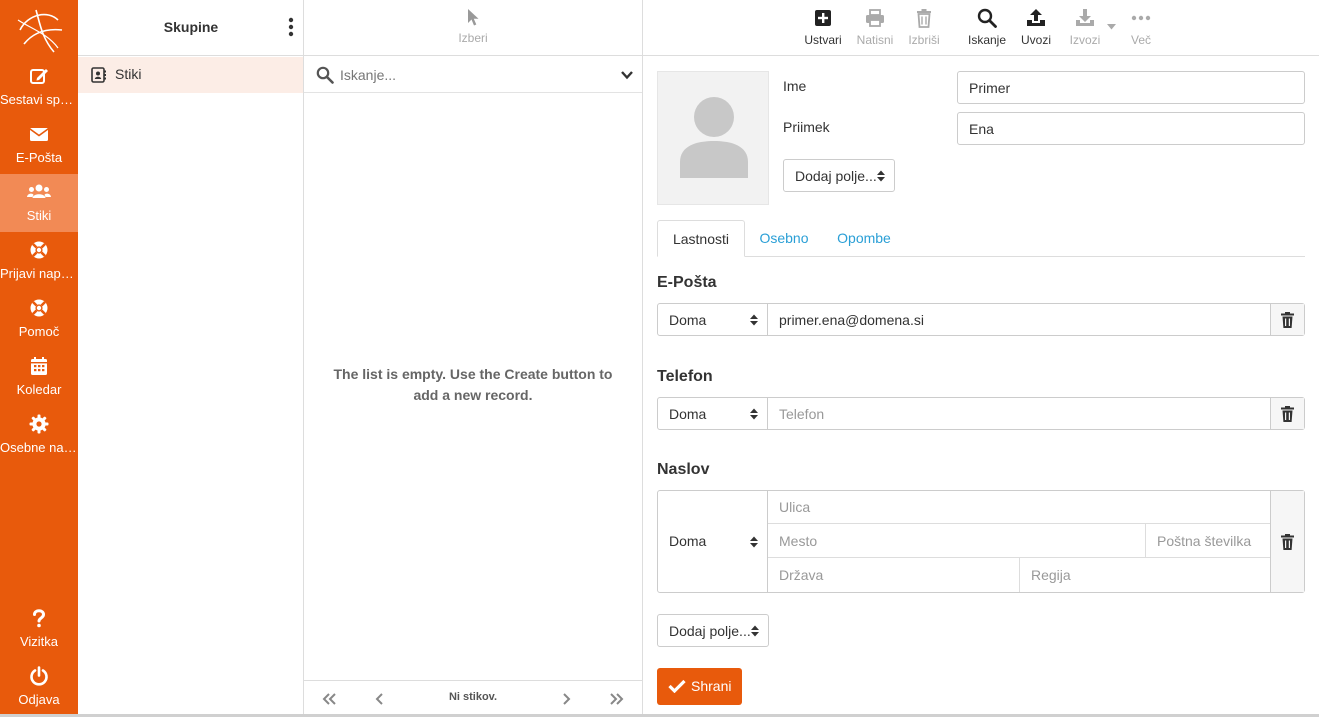 This screenshot has width=1319, height=717. I want to click on checkmark-icon, so click(677, 686).